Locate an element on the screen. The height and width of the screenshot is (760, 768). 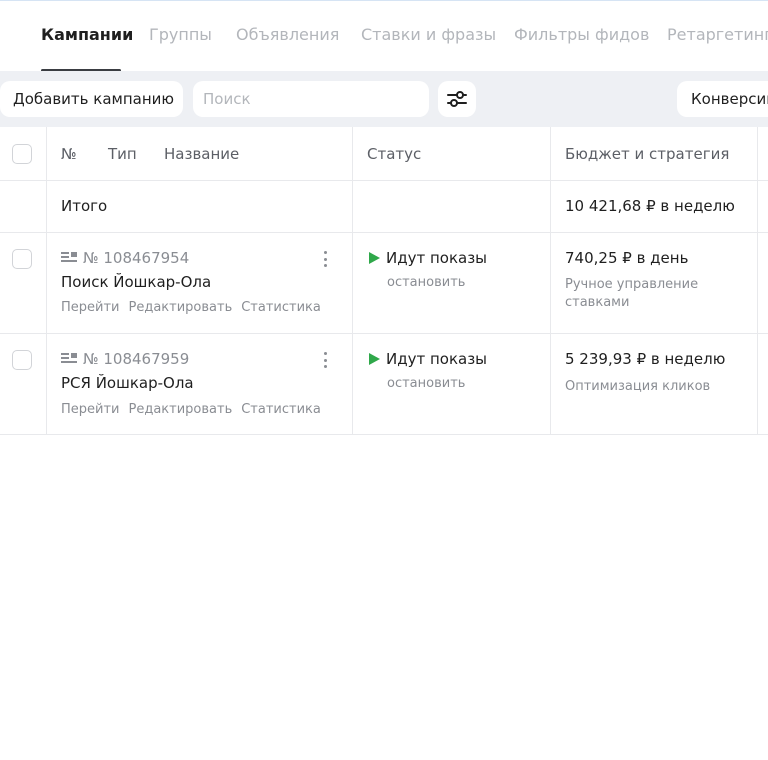
campaign-strategy-cont: ставками is located at coordinates (597, 302).